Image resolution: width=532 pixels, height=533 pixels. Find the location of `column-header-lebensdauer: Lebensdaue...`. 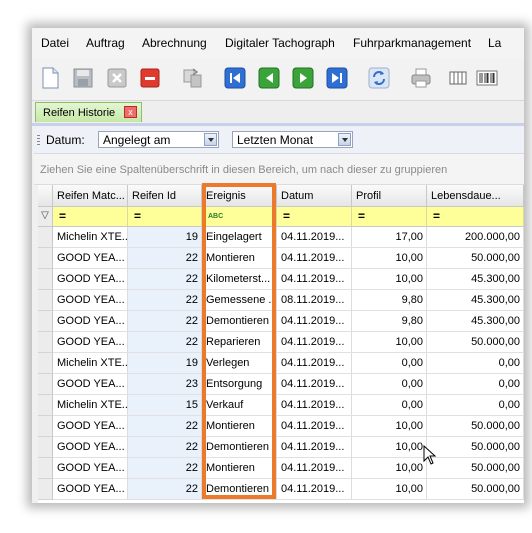

column-header-lebensdauer: Lebensdaue... is located at coordinates (475, 196).